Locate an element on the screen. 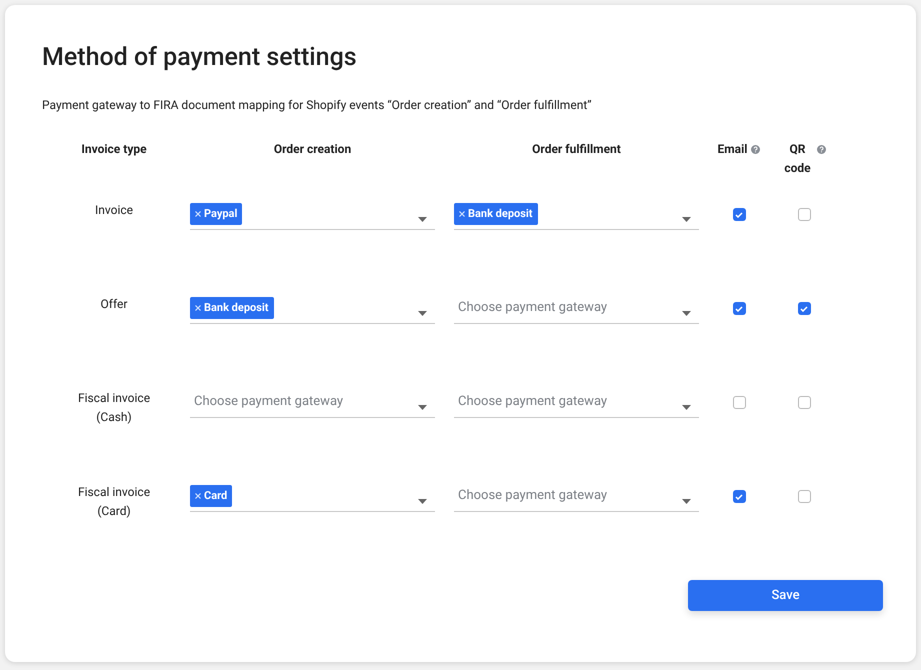 The image size is (921, 670). page-description: Payment gateway to FIRA document mapping for Shopify events “Order creation” and “Order fulfillment” is located at coordinates (317, 105).